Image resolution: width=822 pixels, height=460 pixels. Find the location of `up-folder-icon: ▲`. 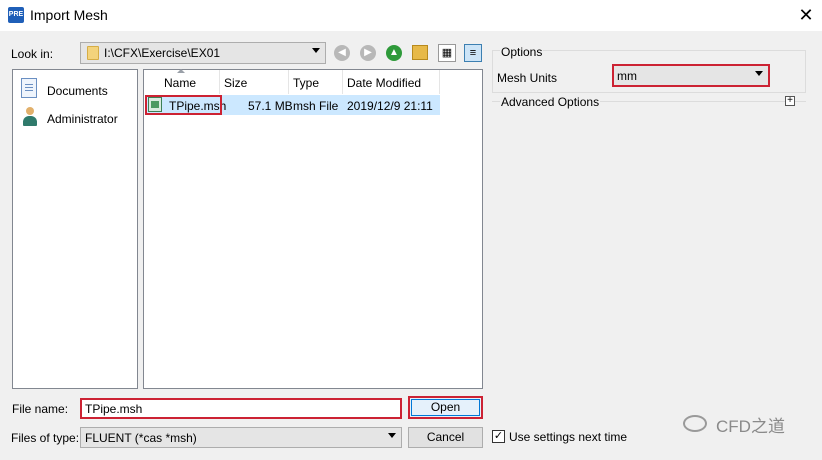

up-folder-icon: ▲ is located at coordinates (394, 53).